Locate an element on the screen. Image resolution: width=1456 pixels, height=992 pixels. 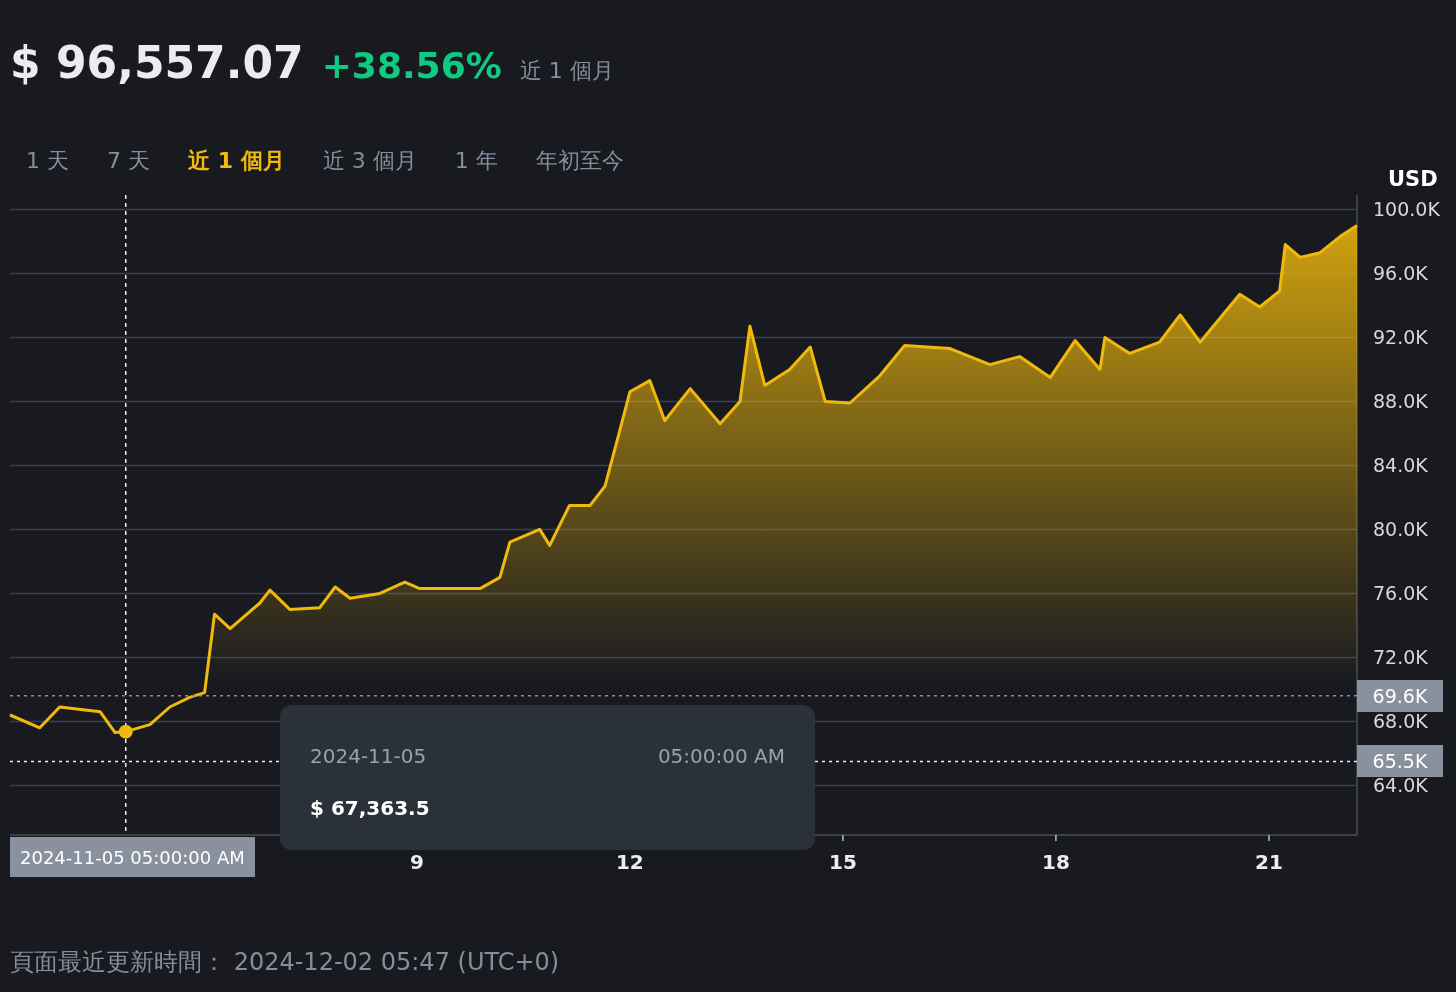
axis-label: 92.0K is located at coordinates (1400, 337).